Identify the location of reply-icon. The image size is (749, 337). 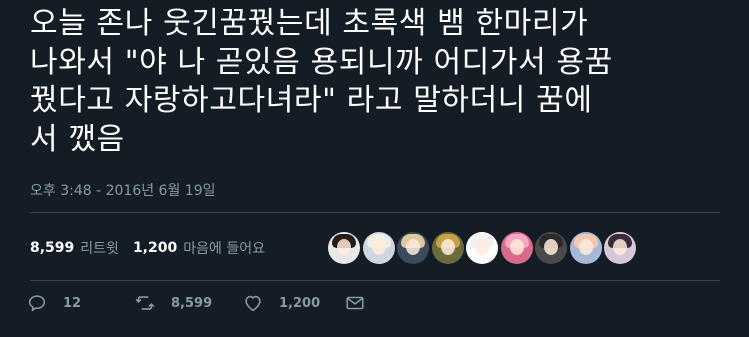
(37, 303).